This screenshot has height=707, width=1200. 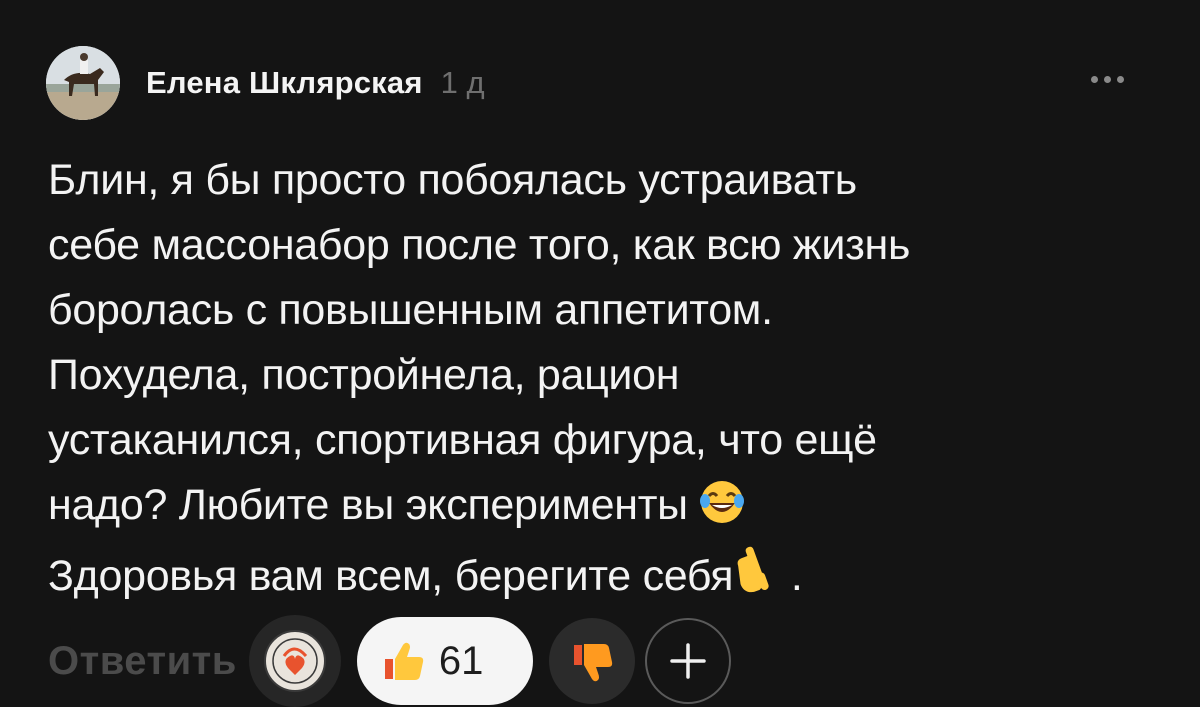 I want to click on comment-text-line-with-emoji: надо? Любите вы эксперименты, so click(x=603, y=508).